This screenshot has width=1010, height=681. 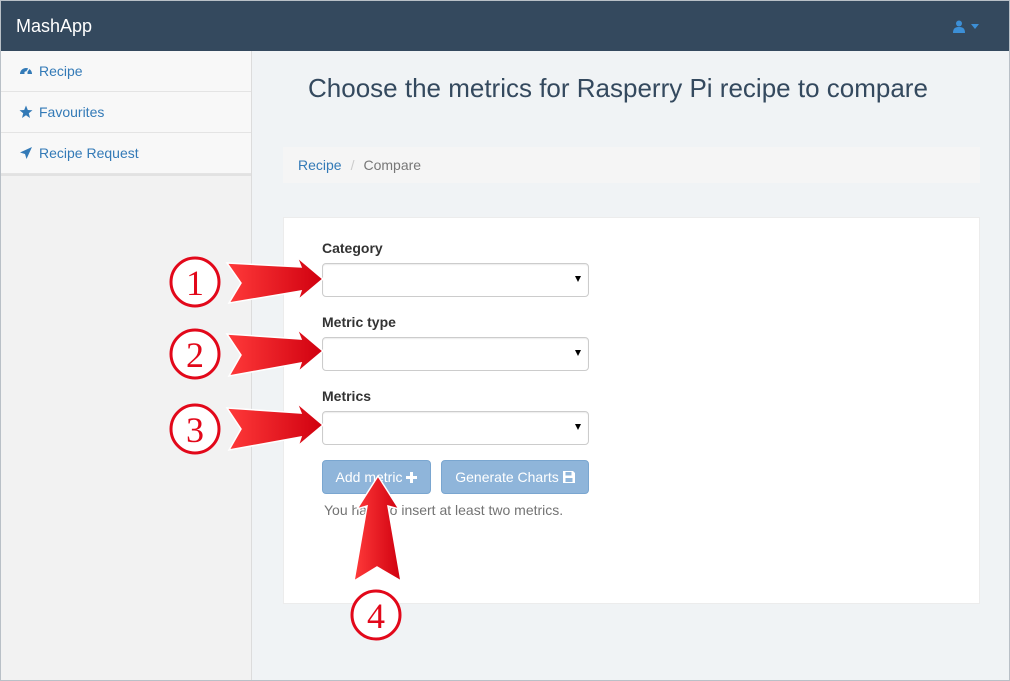 I want to click on app-brand: MashApp, so click(x=54, y=26).